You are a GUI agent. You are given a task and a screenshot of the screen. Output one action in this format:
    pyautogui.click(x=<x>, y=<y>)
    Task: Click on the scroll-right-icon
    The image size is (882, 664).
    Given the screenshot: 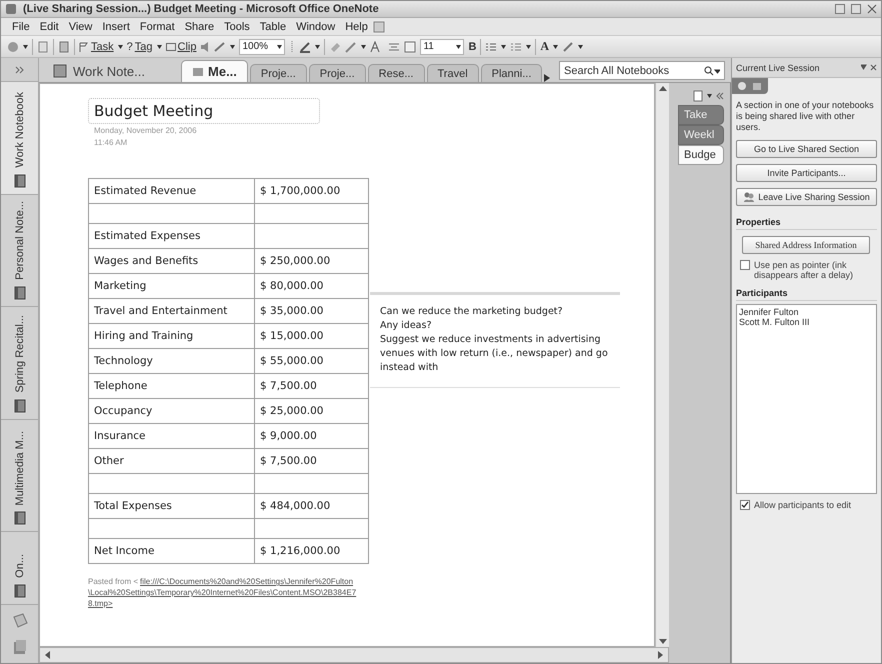 What is the action you would take?
    pyautogui.click(x=661, y=655)
    